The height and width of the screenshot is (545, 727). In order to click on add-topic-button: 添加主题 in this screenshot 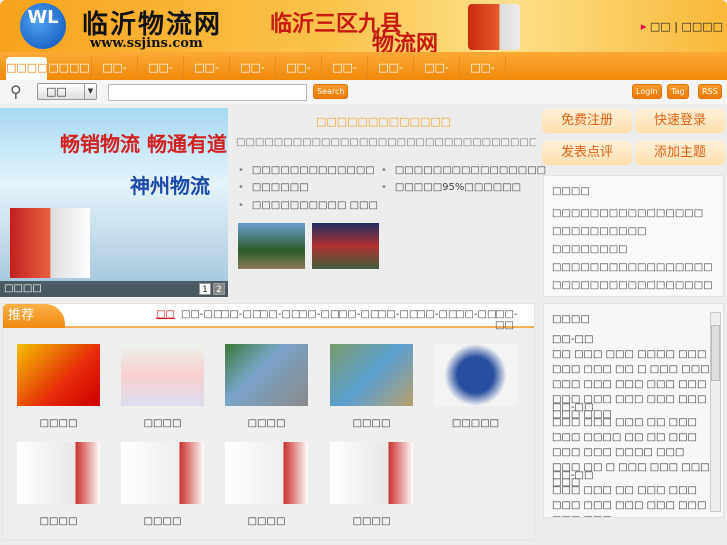, I will do `click(680, 153)`.